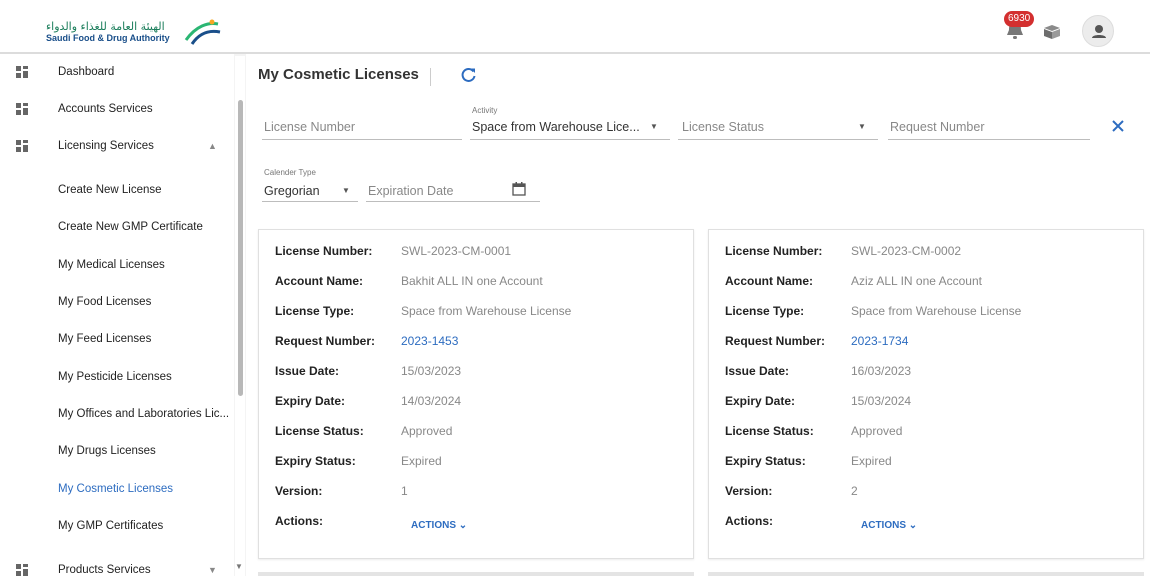  I want to click on package-icon, so click(1052, 32).